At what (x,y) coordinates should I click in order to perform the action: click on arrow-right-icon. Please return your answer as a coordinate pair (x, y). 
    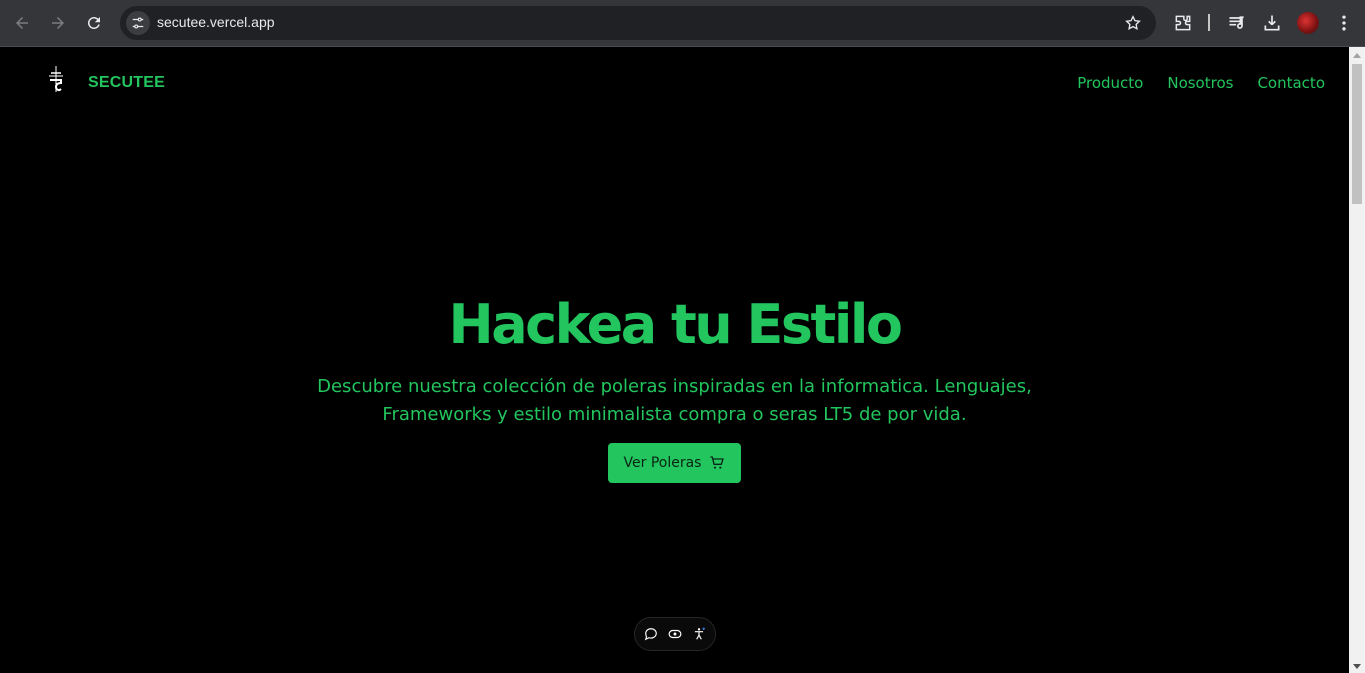
    Looking at the image, I should click on (58, 23).